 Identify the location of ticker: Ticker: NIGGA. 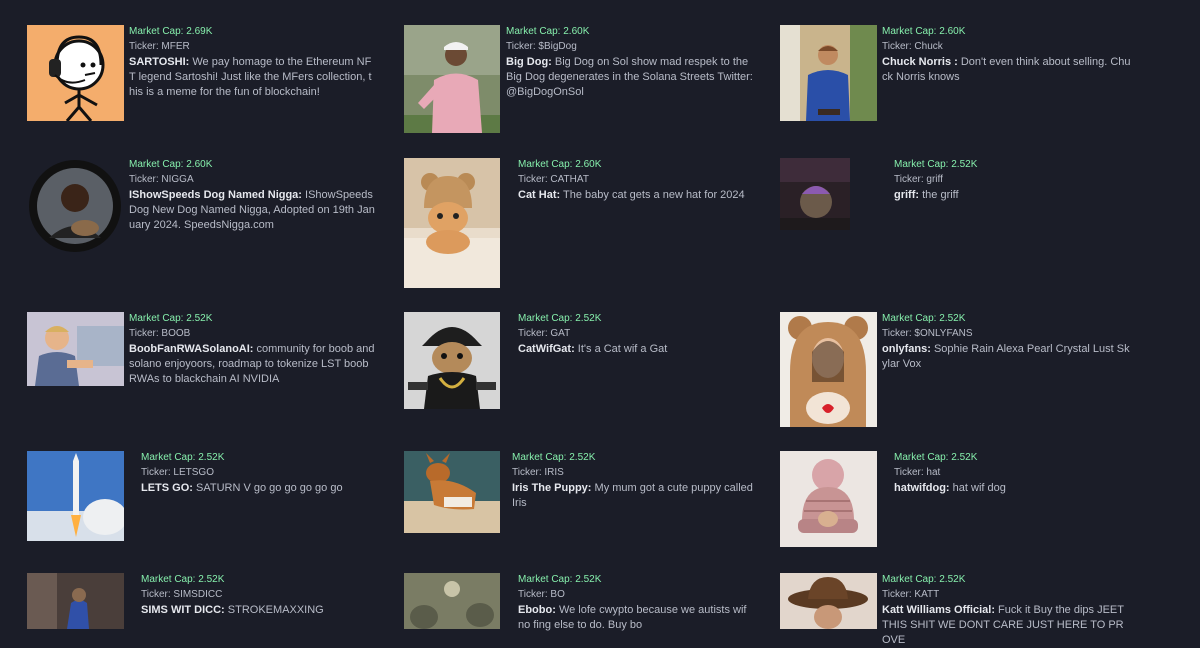
(161, 179).